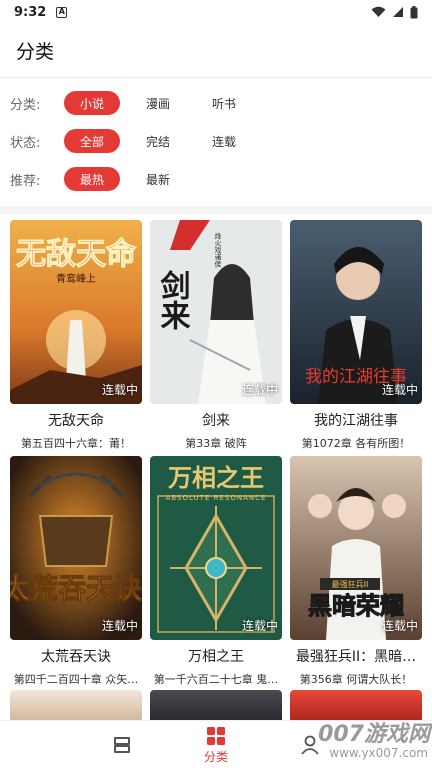 Image resolution: width=432 pixels, height=768 pixels. What do you see at coordinates (216, 548) in the screenshot?
I see `book-cover: 万相之王 ABSOLUTE RESONANCE 连载中` at bounding box center [216, 548].